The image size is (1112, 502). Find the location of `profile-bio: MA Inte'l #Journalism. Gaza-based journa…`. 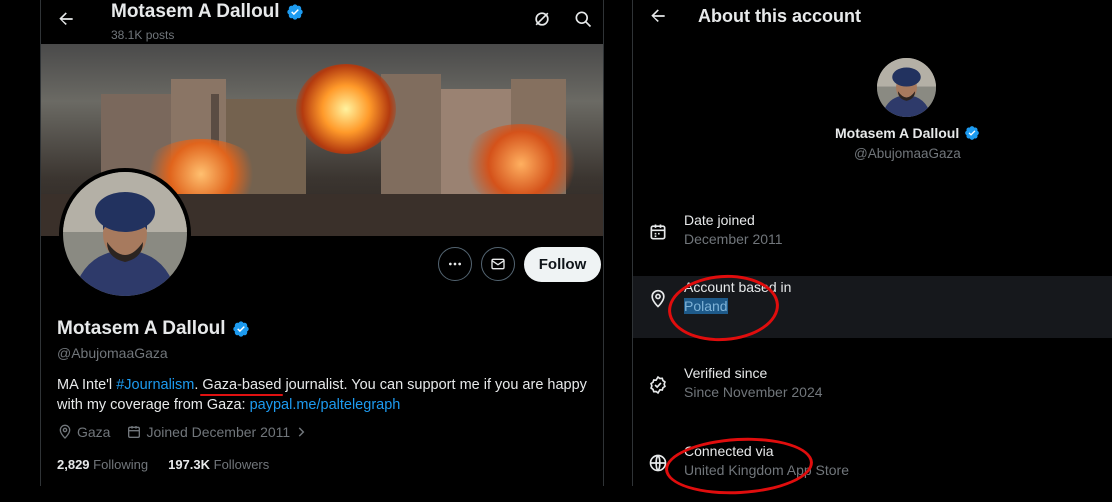

profile-bio: MA Inte'l #Journalism. Gaza-based journa… is located at coordinates (327, 395).